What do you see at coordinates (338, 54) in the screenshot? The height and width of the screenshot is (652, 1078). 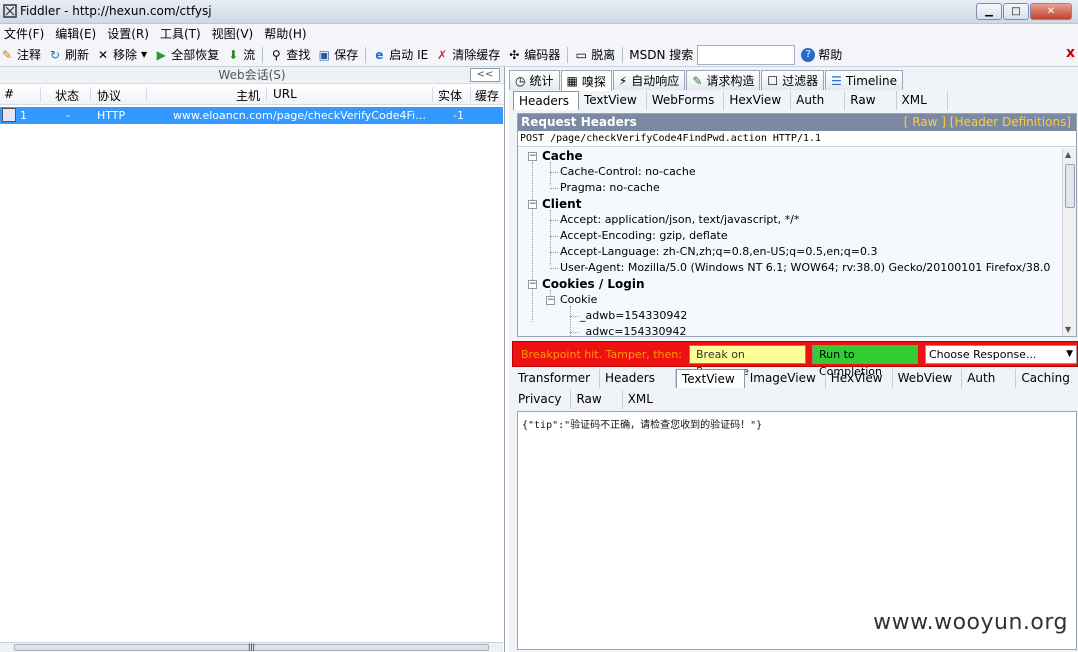 I see `save-button: ▣ 保存` at bounding box center [338, 54].